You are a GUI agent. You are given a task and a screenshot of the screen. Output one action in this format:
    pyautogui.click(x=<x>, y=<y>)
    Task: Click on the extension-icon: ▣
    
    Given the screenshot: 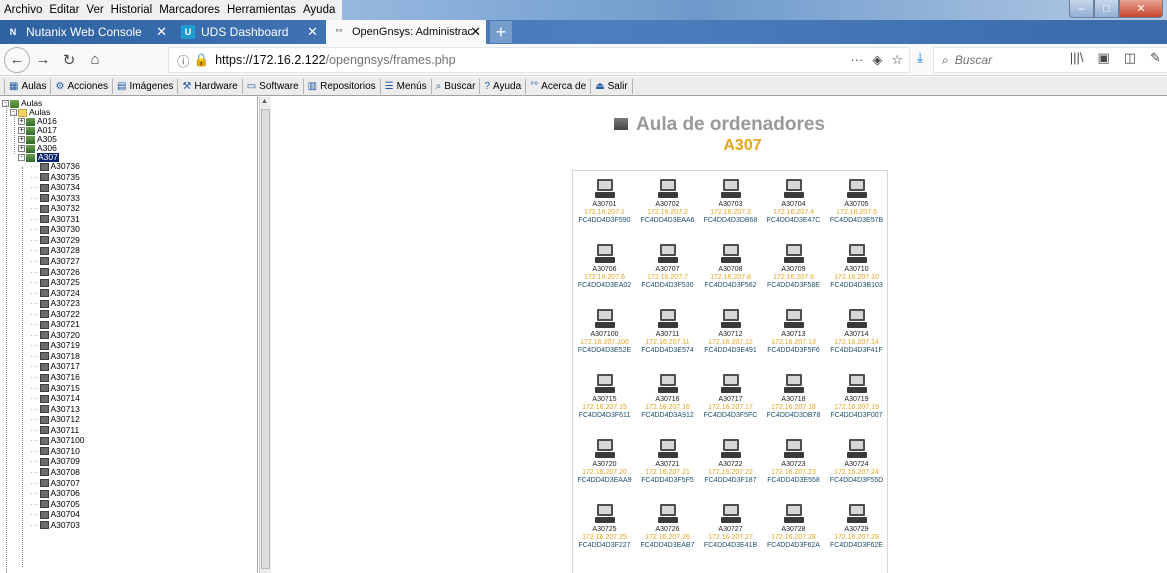 What is the action you would take?
    pyautogui.click(x=1104, y=58)
    